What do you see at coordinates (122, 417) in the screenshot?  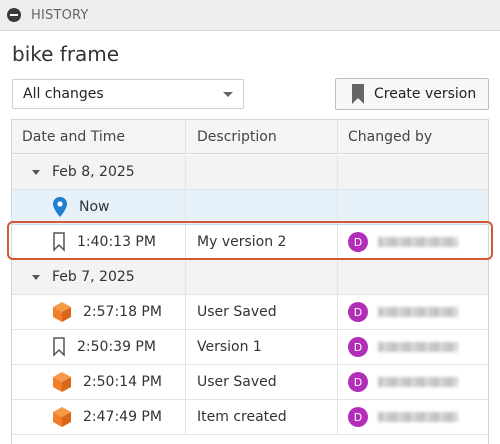 I see `row-time: 2:47:49 PM` at bounding box center [122, 417].